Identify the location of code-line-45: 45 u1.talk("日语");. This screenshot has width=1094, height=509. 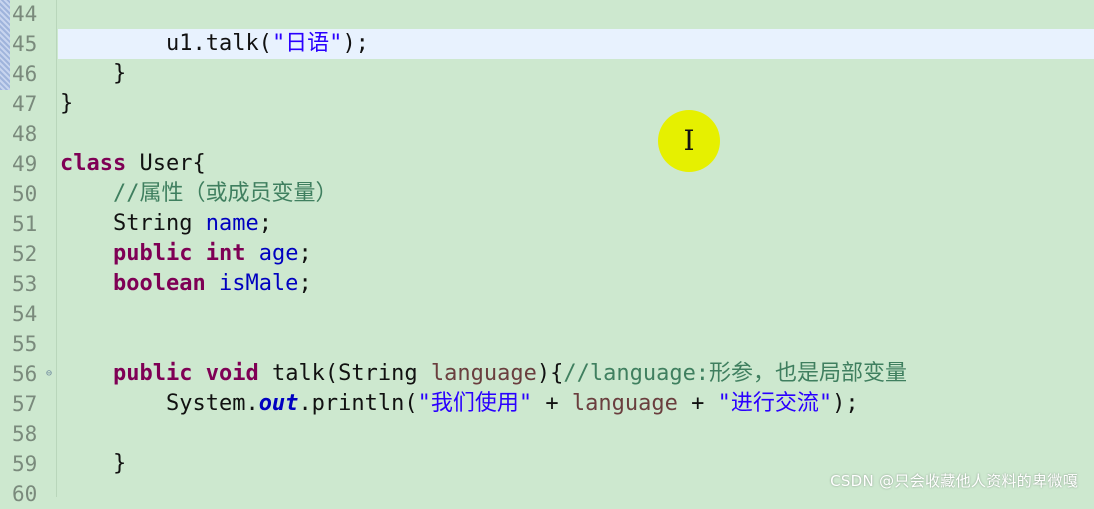
(547, 44).